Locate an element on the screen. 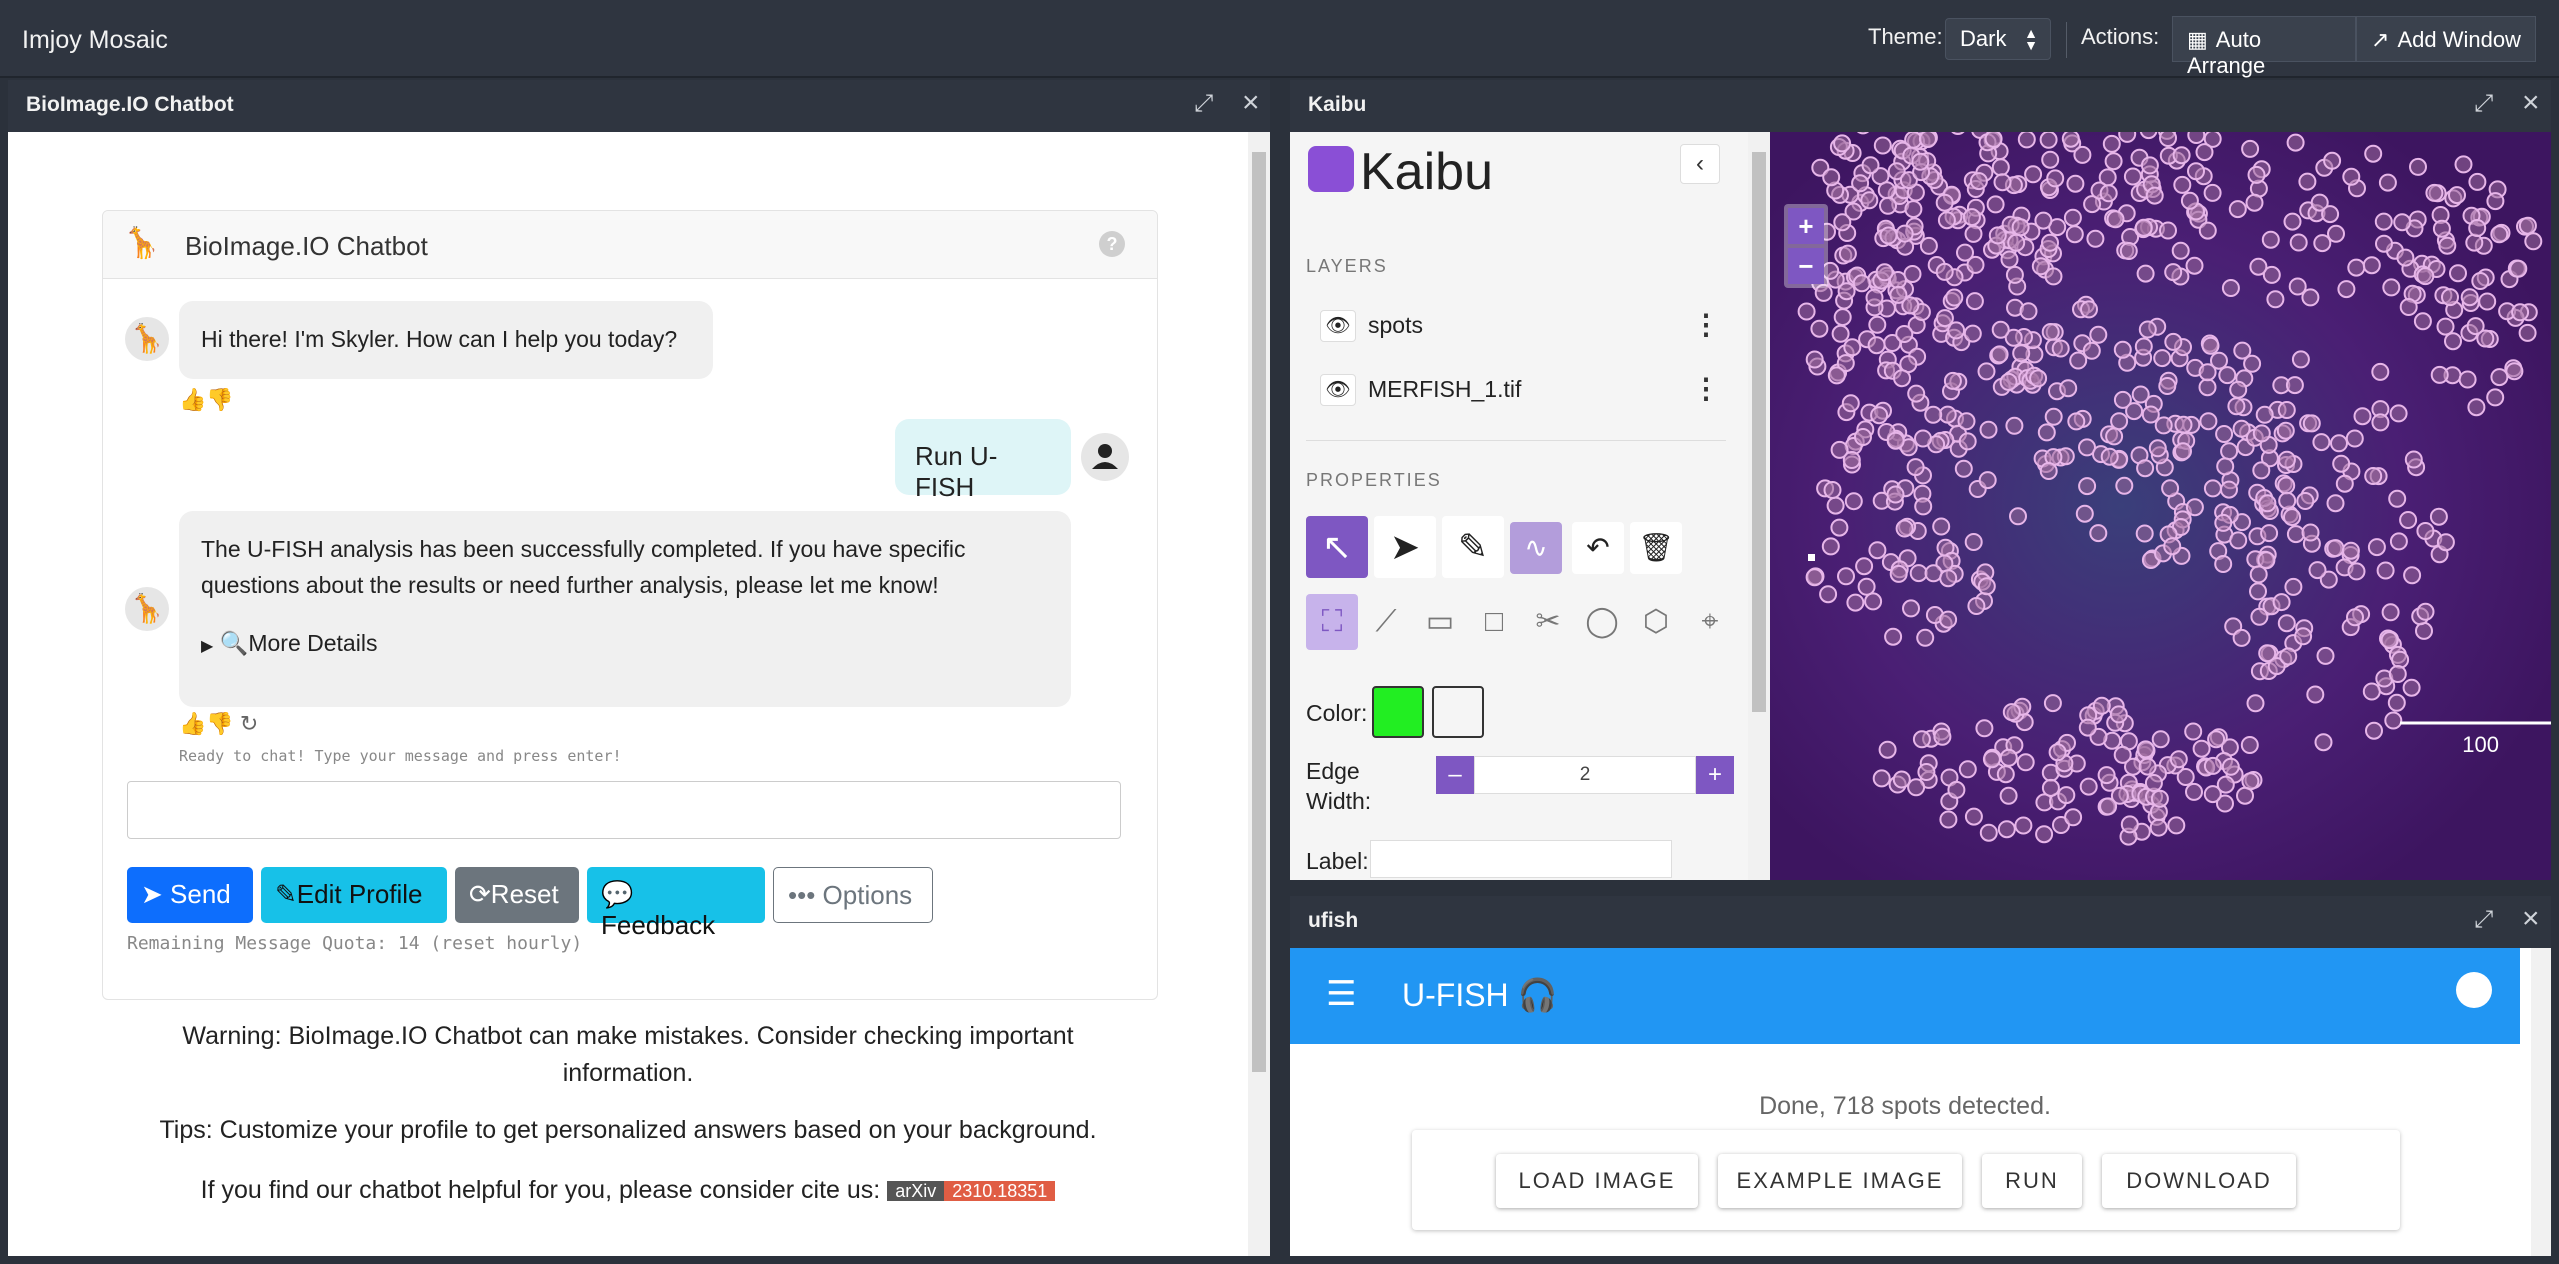 This screenshot has width=2559, height=1264. collapse-sidebar-button: ‹ is located at coordinates (1700, 164).